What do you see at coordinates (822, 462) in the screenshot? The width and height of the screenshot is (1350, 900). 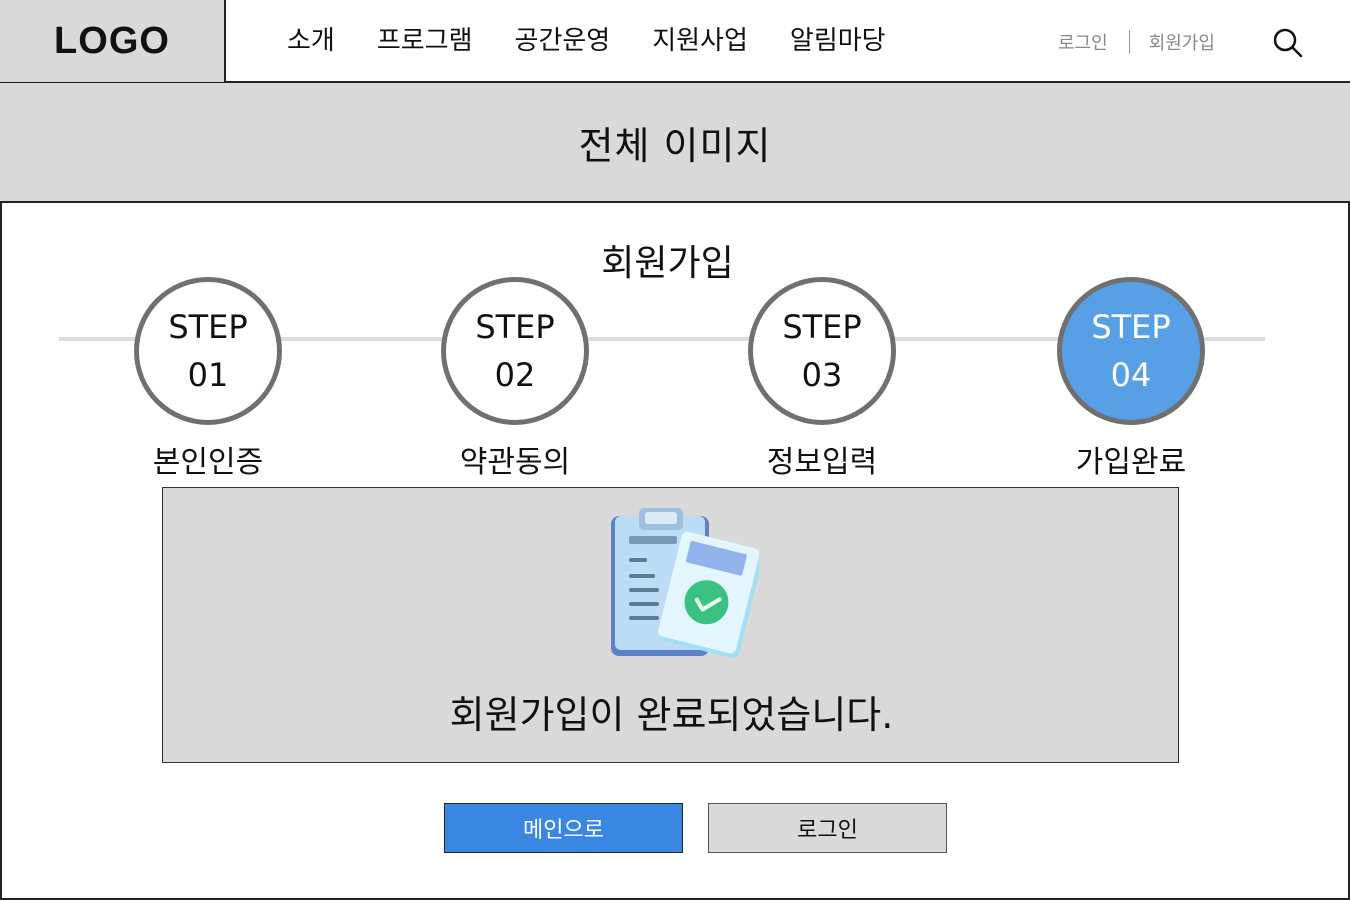 I see `step-label: 정보입력` at bounding box center [822, 462].